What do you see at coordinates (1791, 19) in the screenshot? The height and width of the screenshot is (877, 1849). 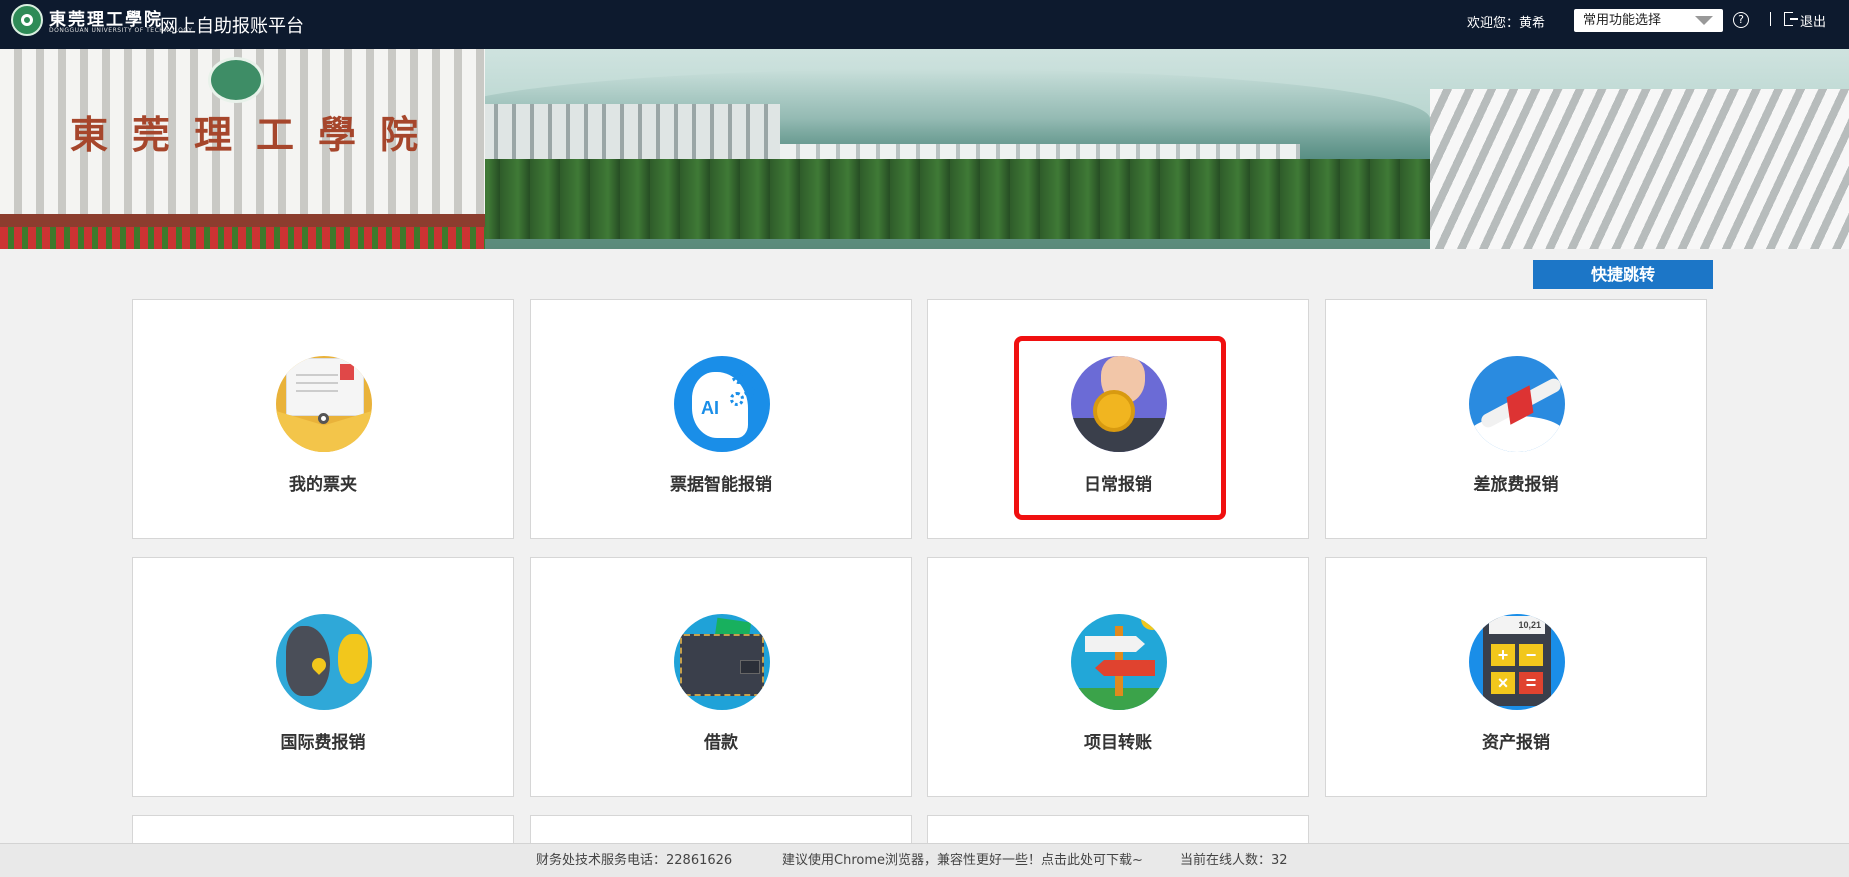 I see `logout-icon` at bounding box center [1791, 19].